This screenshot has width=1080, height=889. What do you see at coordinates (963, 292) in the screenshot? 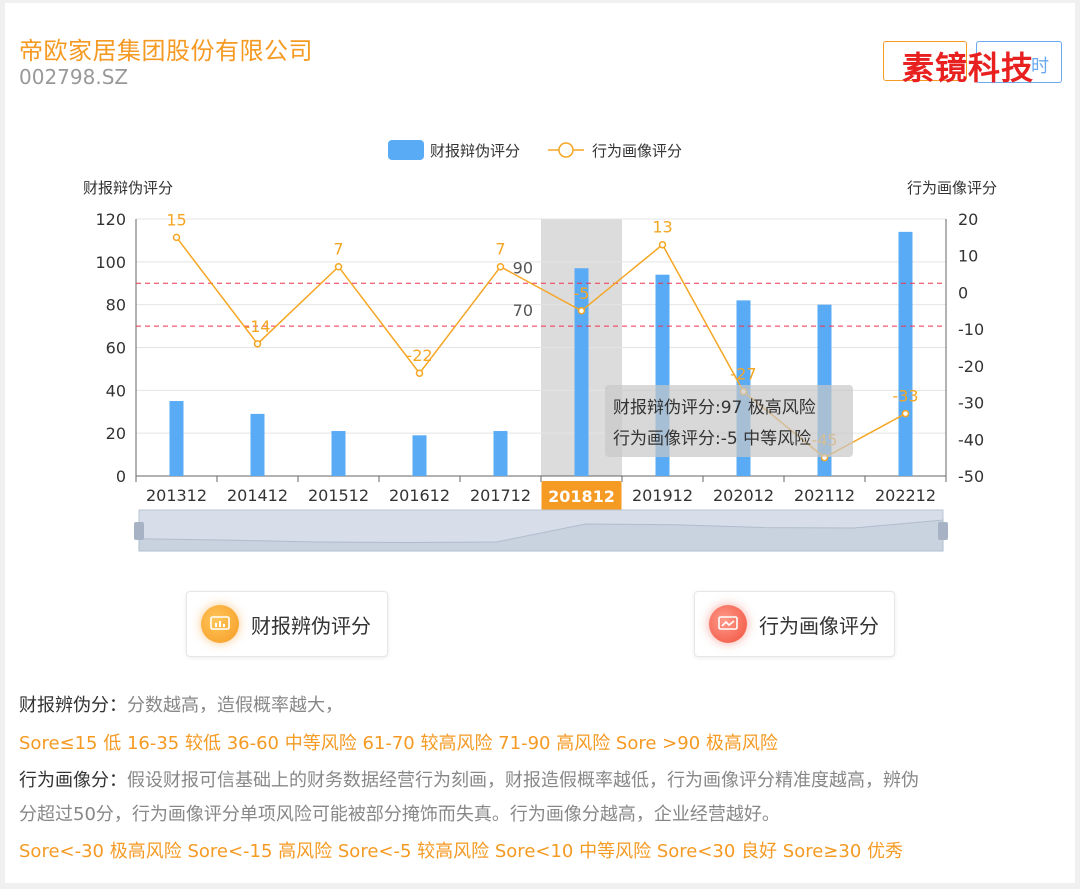
I see `right-tick-label: 0` at bounding box center [963, 292].